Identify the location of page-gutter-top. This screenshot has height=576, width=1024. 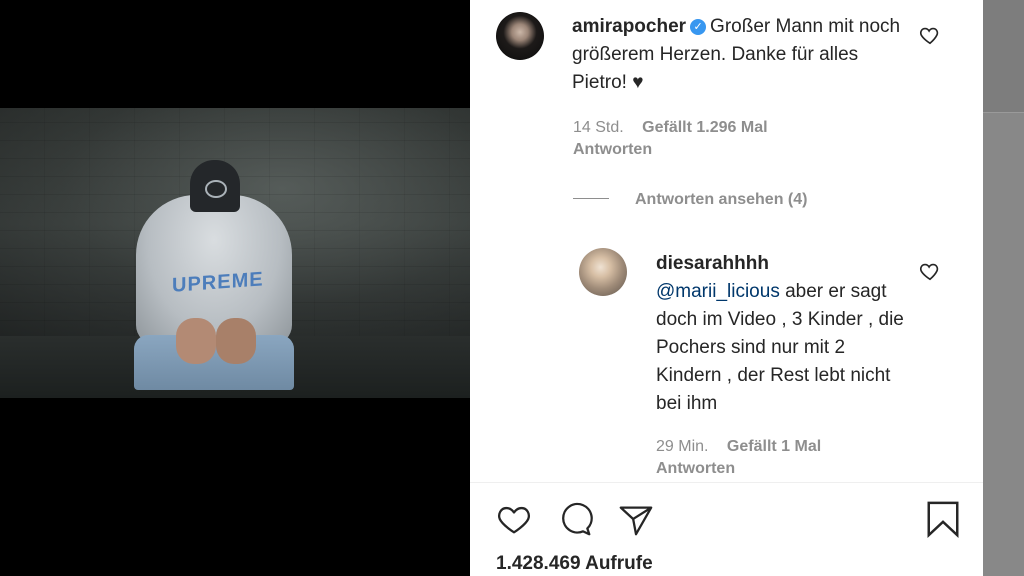
(1003, 56).